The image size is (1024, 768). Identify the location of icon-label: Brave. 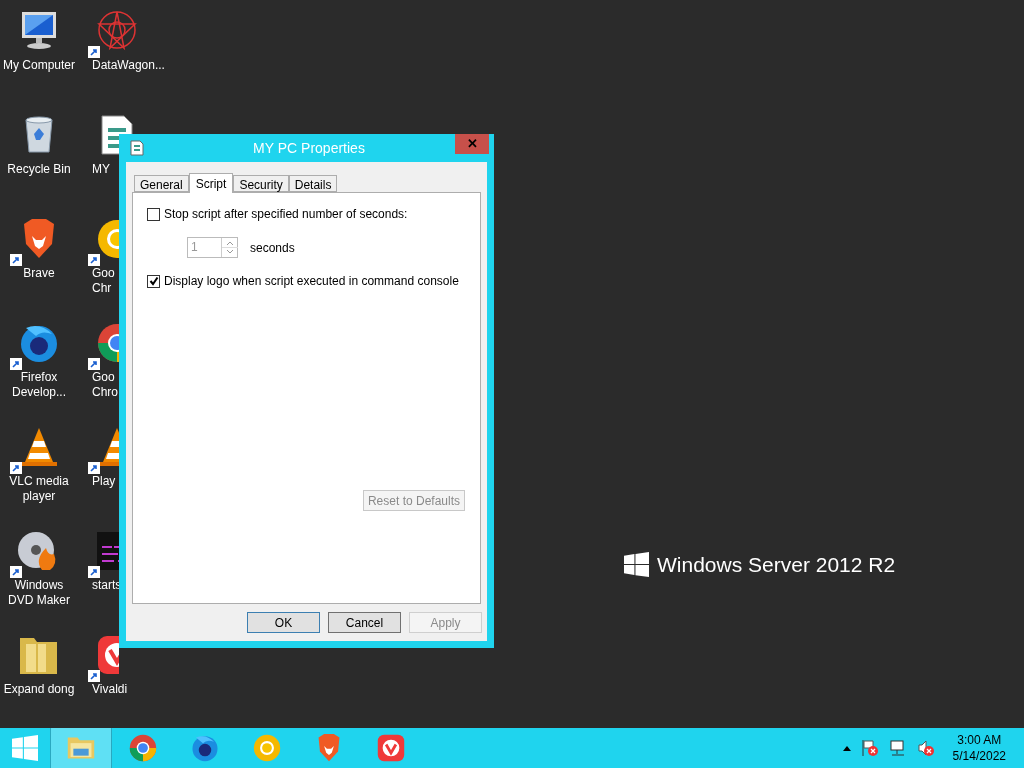
(39, 273).